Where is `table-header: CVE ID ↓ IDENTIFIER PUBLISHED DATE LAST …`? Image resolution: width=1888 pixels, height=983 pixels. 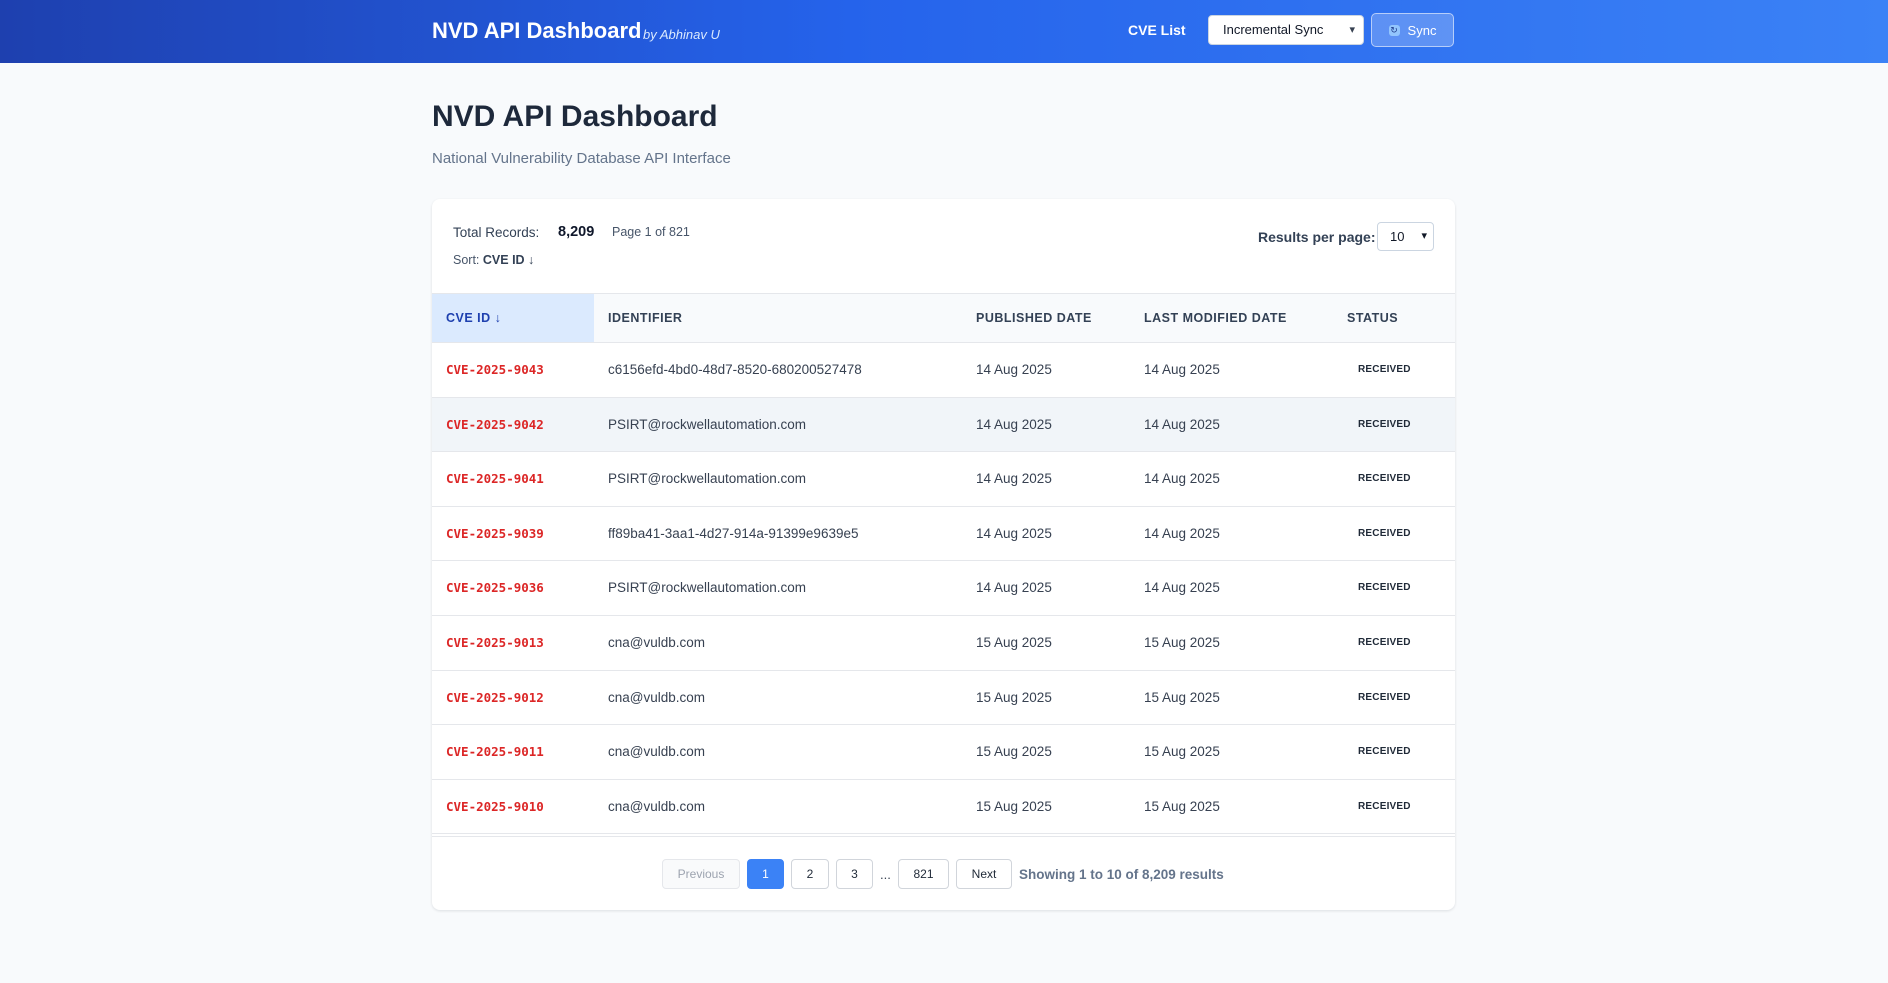 table-header: CVE ID ↓ IDENTIFIER PUBLISHED DATE LAST … is located at coordinates (943, 318).